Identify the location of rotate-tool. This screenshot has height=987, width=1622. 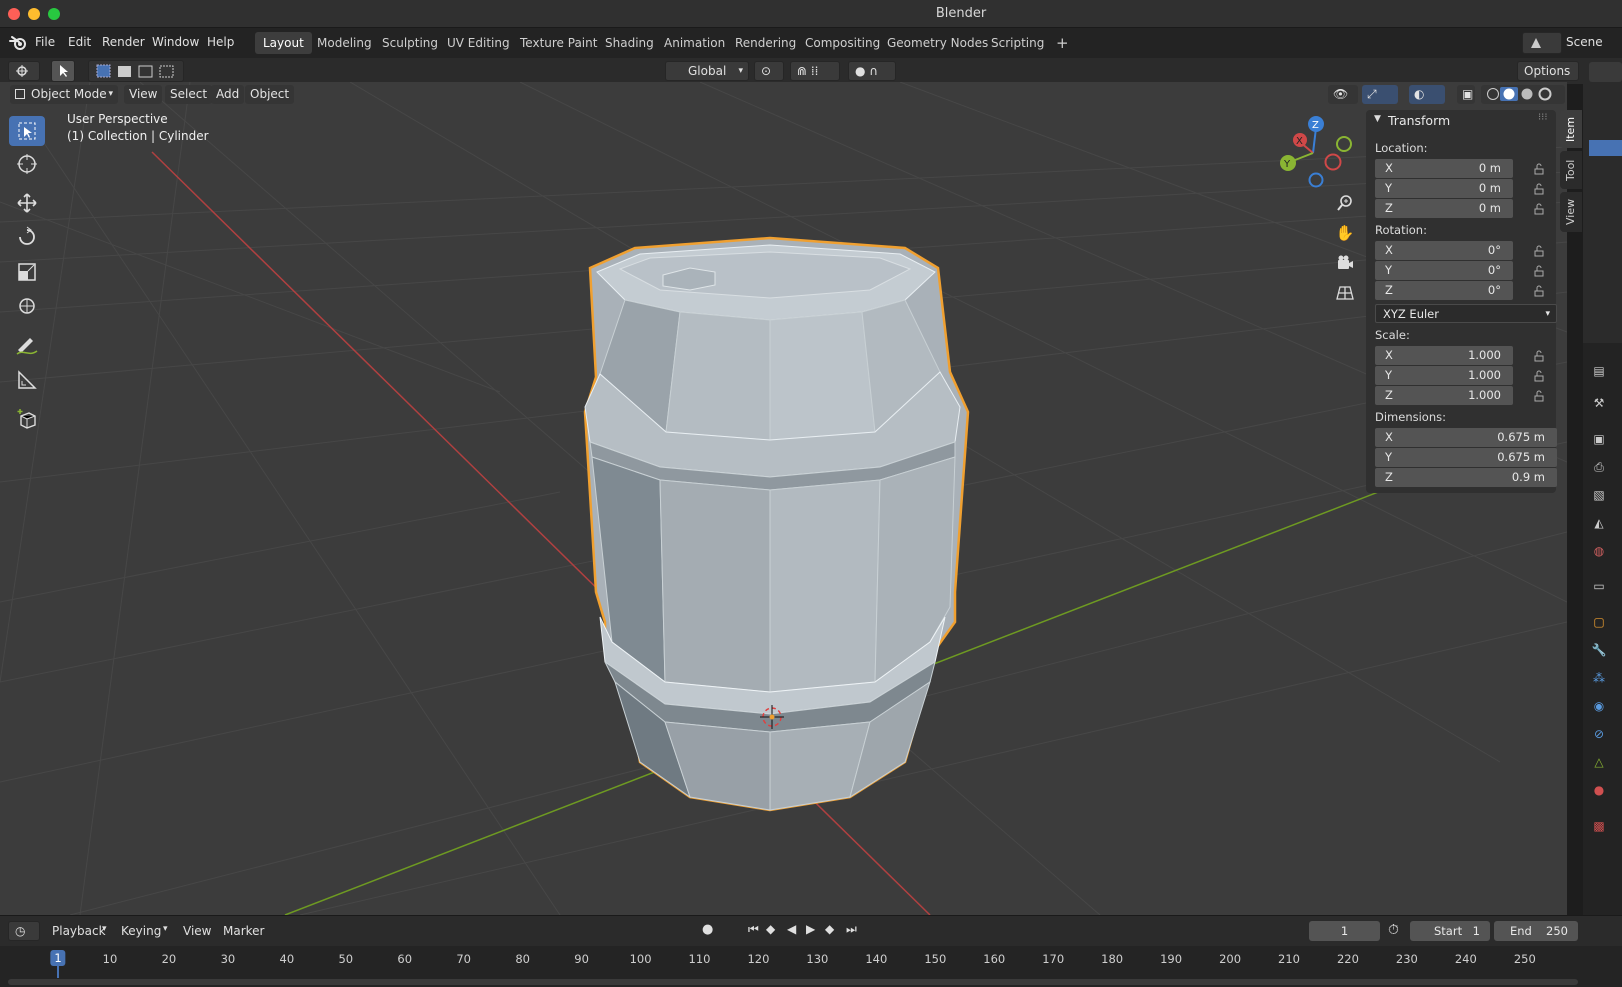
(27, 237).